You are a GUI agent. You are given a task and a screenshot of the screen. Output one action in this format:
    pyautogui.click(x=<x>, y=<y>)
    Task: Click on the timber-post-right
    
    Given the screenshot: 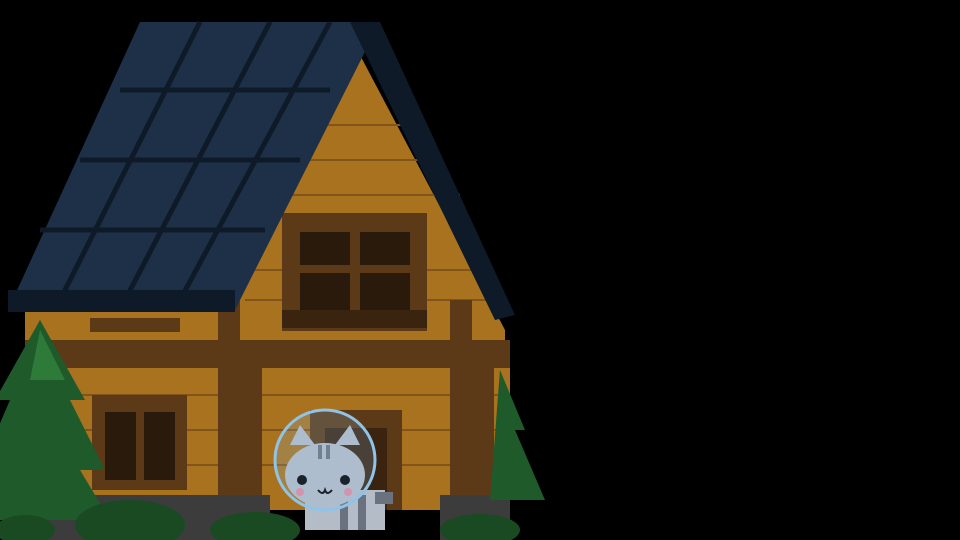 What is the action you would take?
    pyautogui.click(x=461, y=405)
    